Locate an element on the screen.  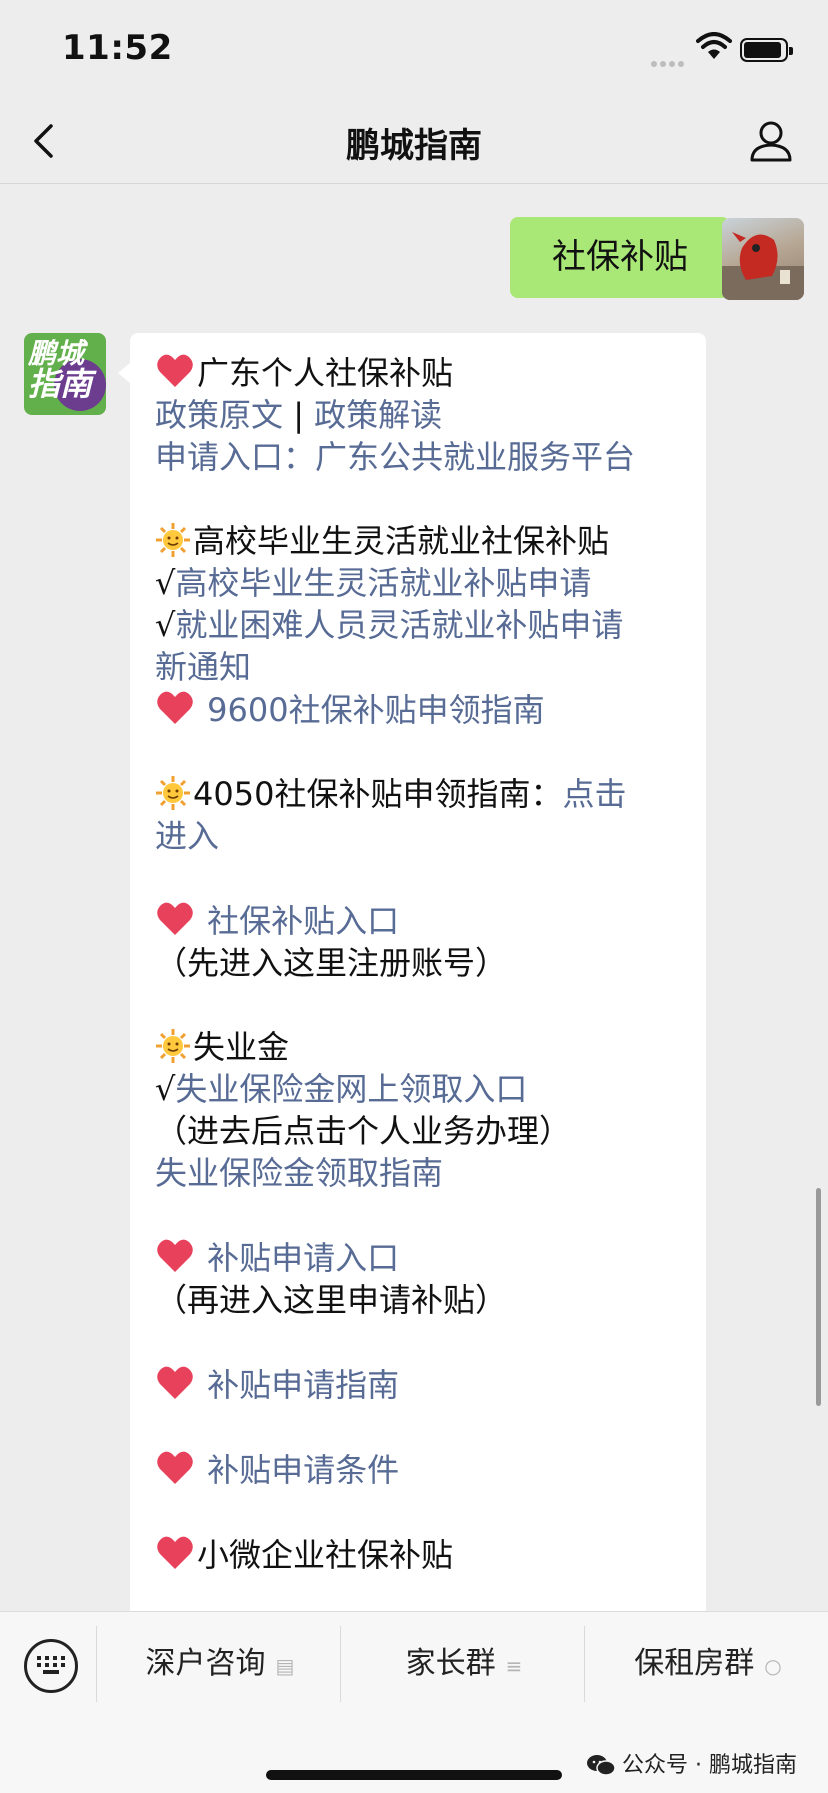
doc-icon: ▤ is located at coordinates (285, 1666).